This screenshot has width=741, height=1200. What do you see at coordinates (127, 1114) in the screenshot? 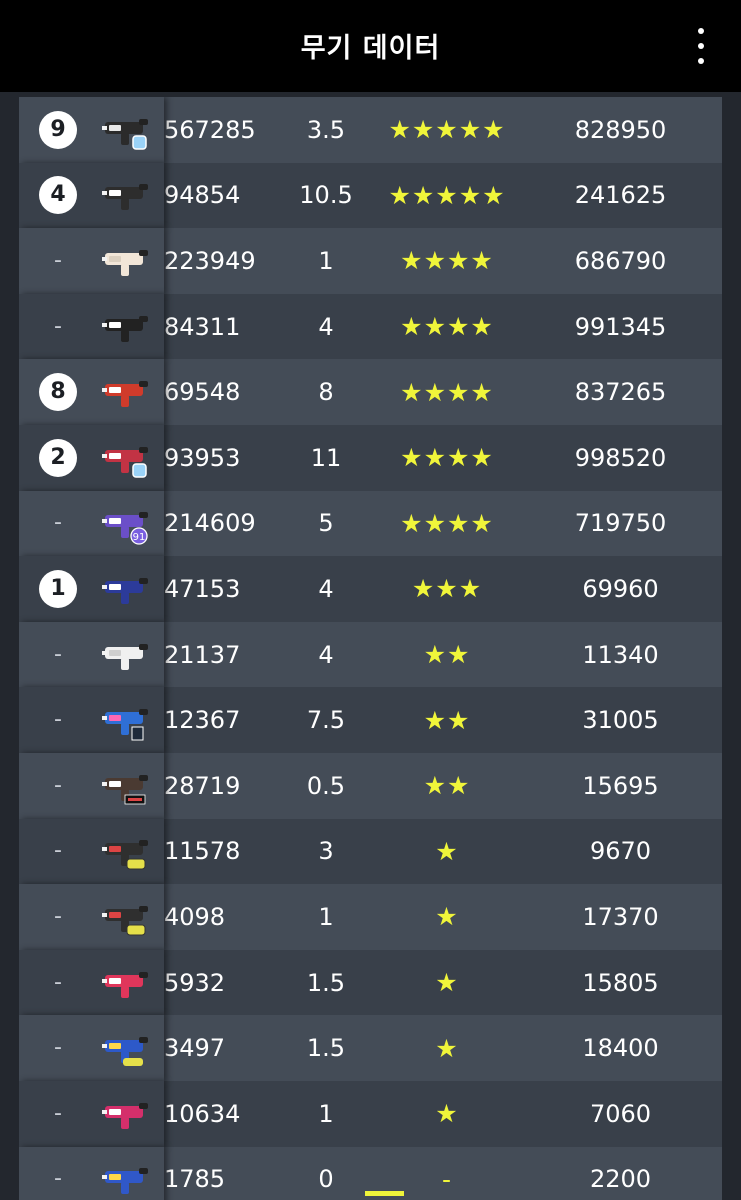
I see `weapon-pink-shooter-icon` at bounding box center [127, 1114].